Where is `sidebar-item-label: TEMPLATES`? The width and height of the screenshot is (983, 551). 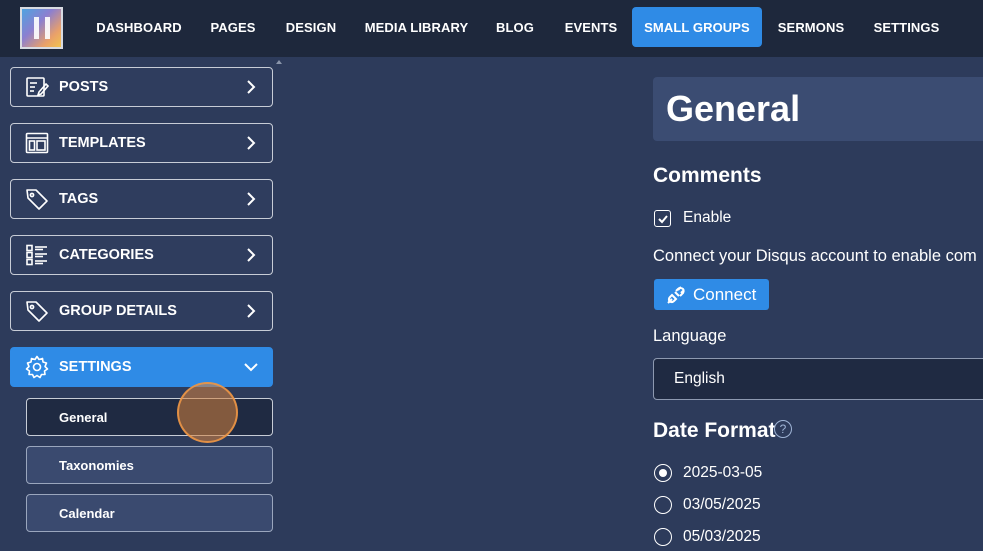
sidebar-item-label: TEMPLATES is located at coordinates (102, 143).